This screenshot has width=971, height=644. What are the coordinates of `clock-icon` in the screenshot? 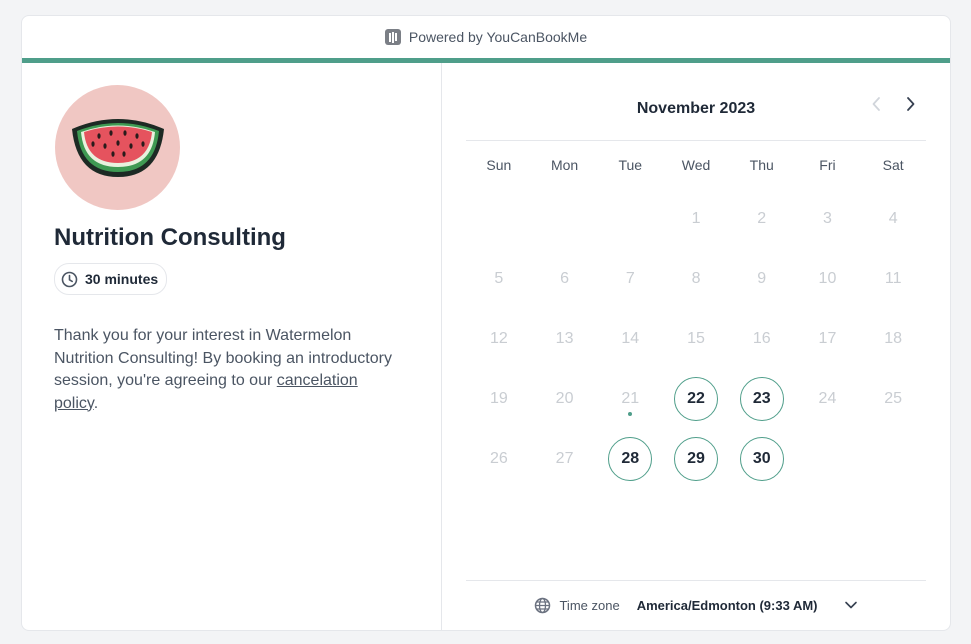 It's located at (69, 279).